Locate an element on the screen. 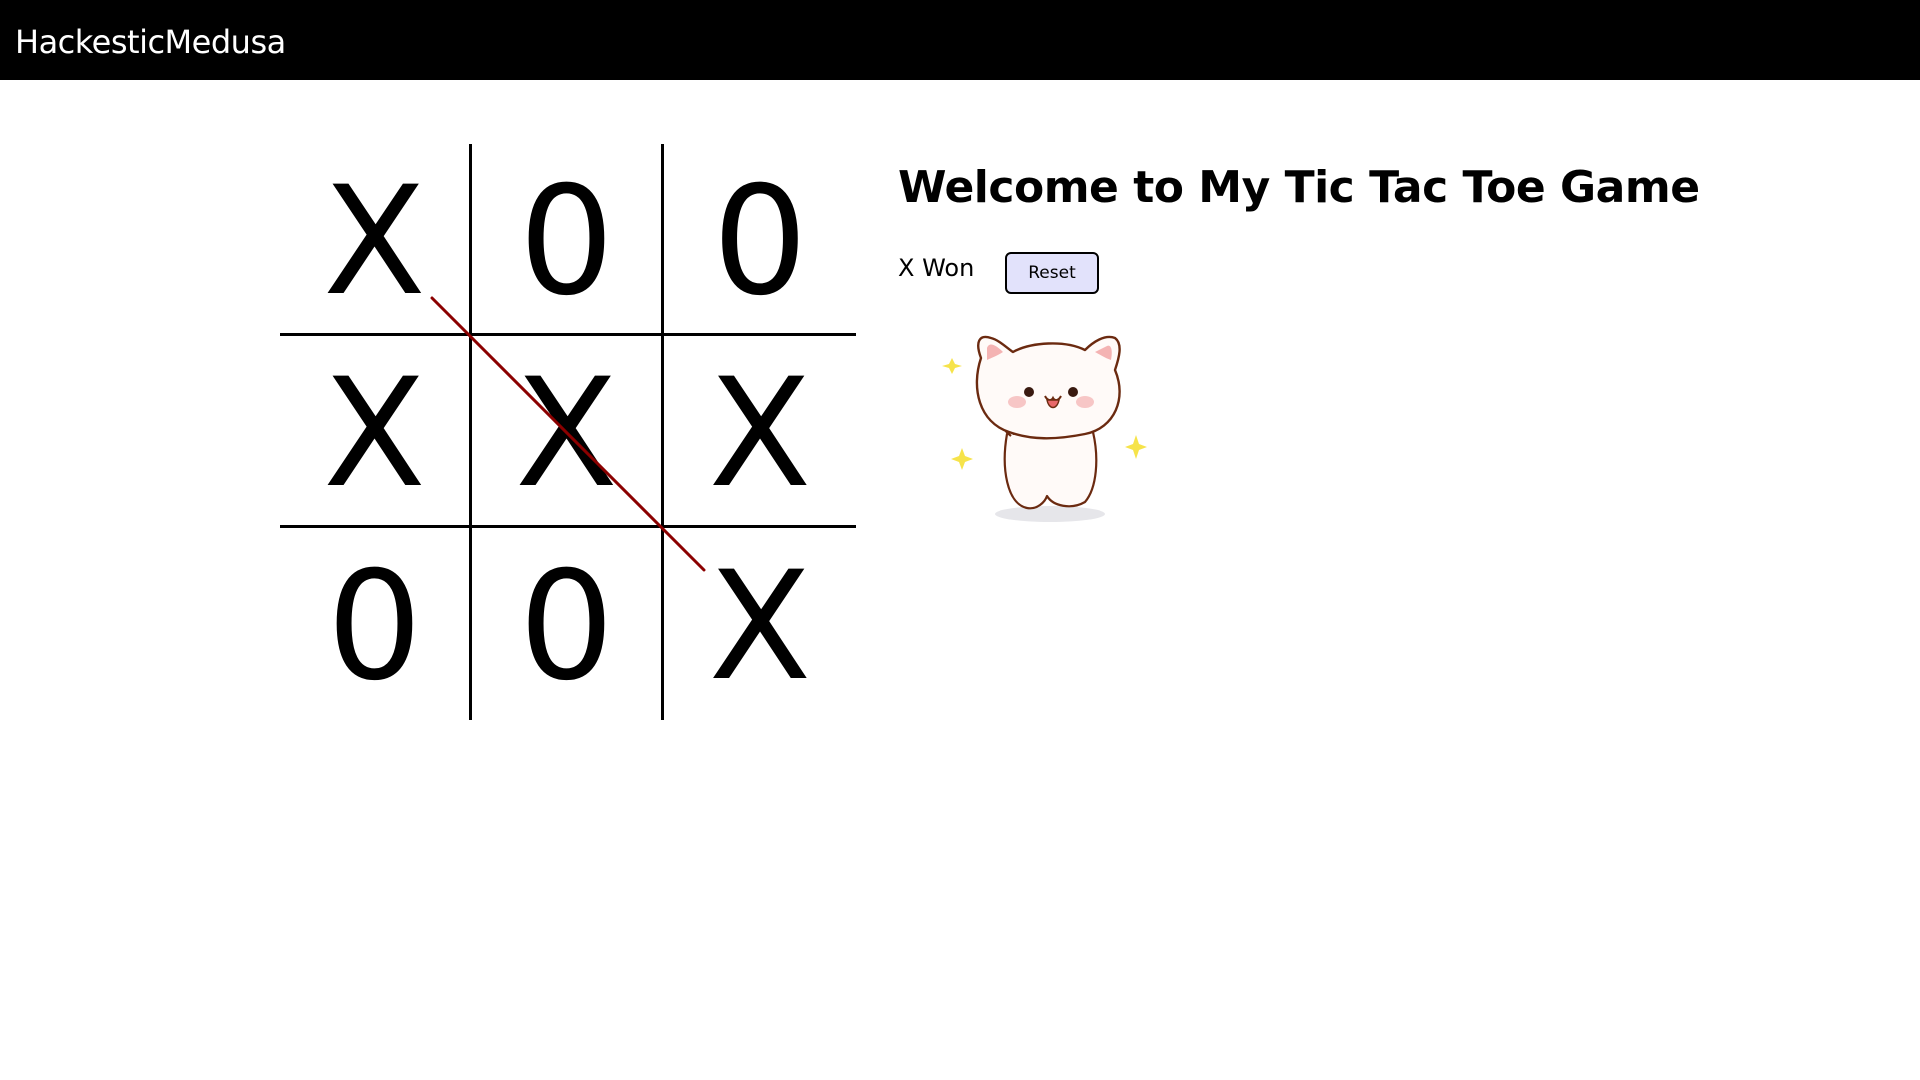 The image size is (1920, 1080). game-status: X Won is located at coordinates (936, 268).